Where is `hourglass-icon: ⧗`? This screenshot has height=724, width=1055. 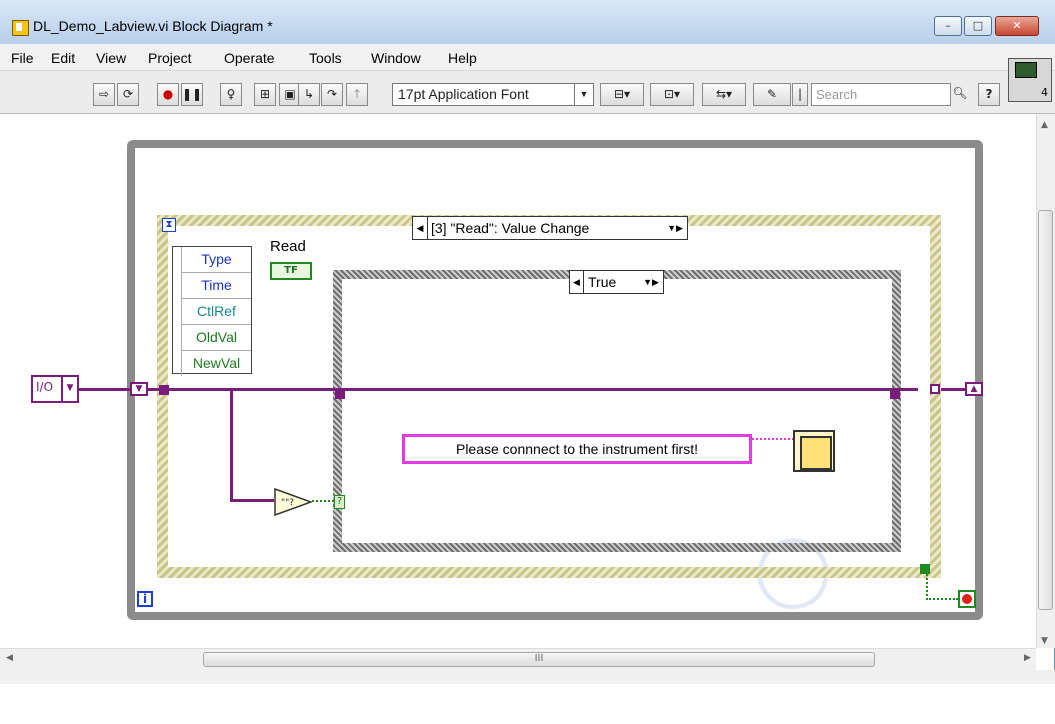
hourglass-icon: ⧗ is located at coordinates (169, 225).